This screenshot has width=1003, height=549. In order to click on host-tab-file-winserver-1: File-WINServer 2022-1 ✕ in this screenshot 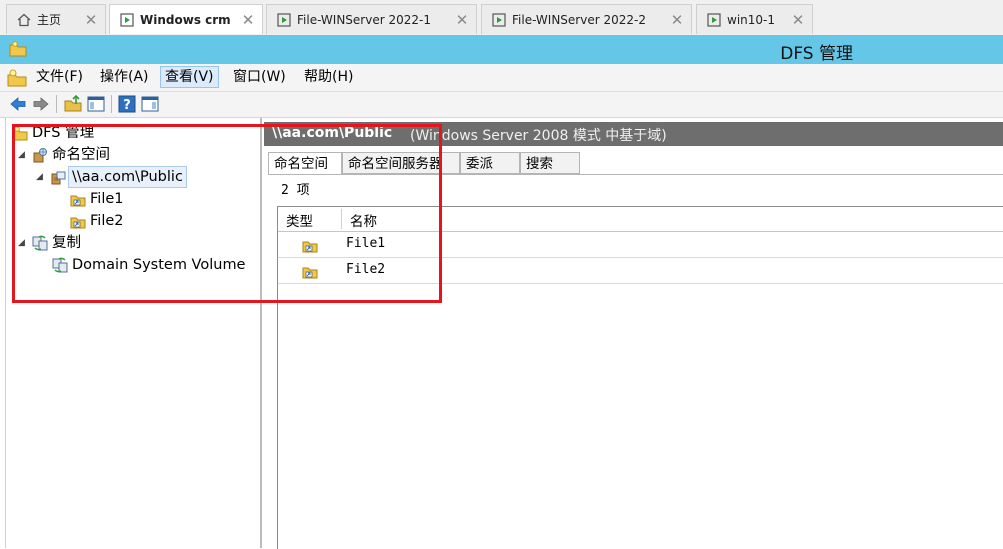, I will do `click(371, 19)`.